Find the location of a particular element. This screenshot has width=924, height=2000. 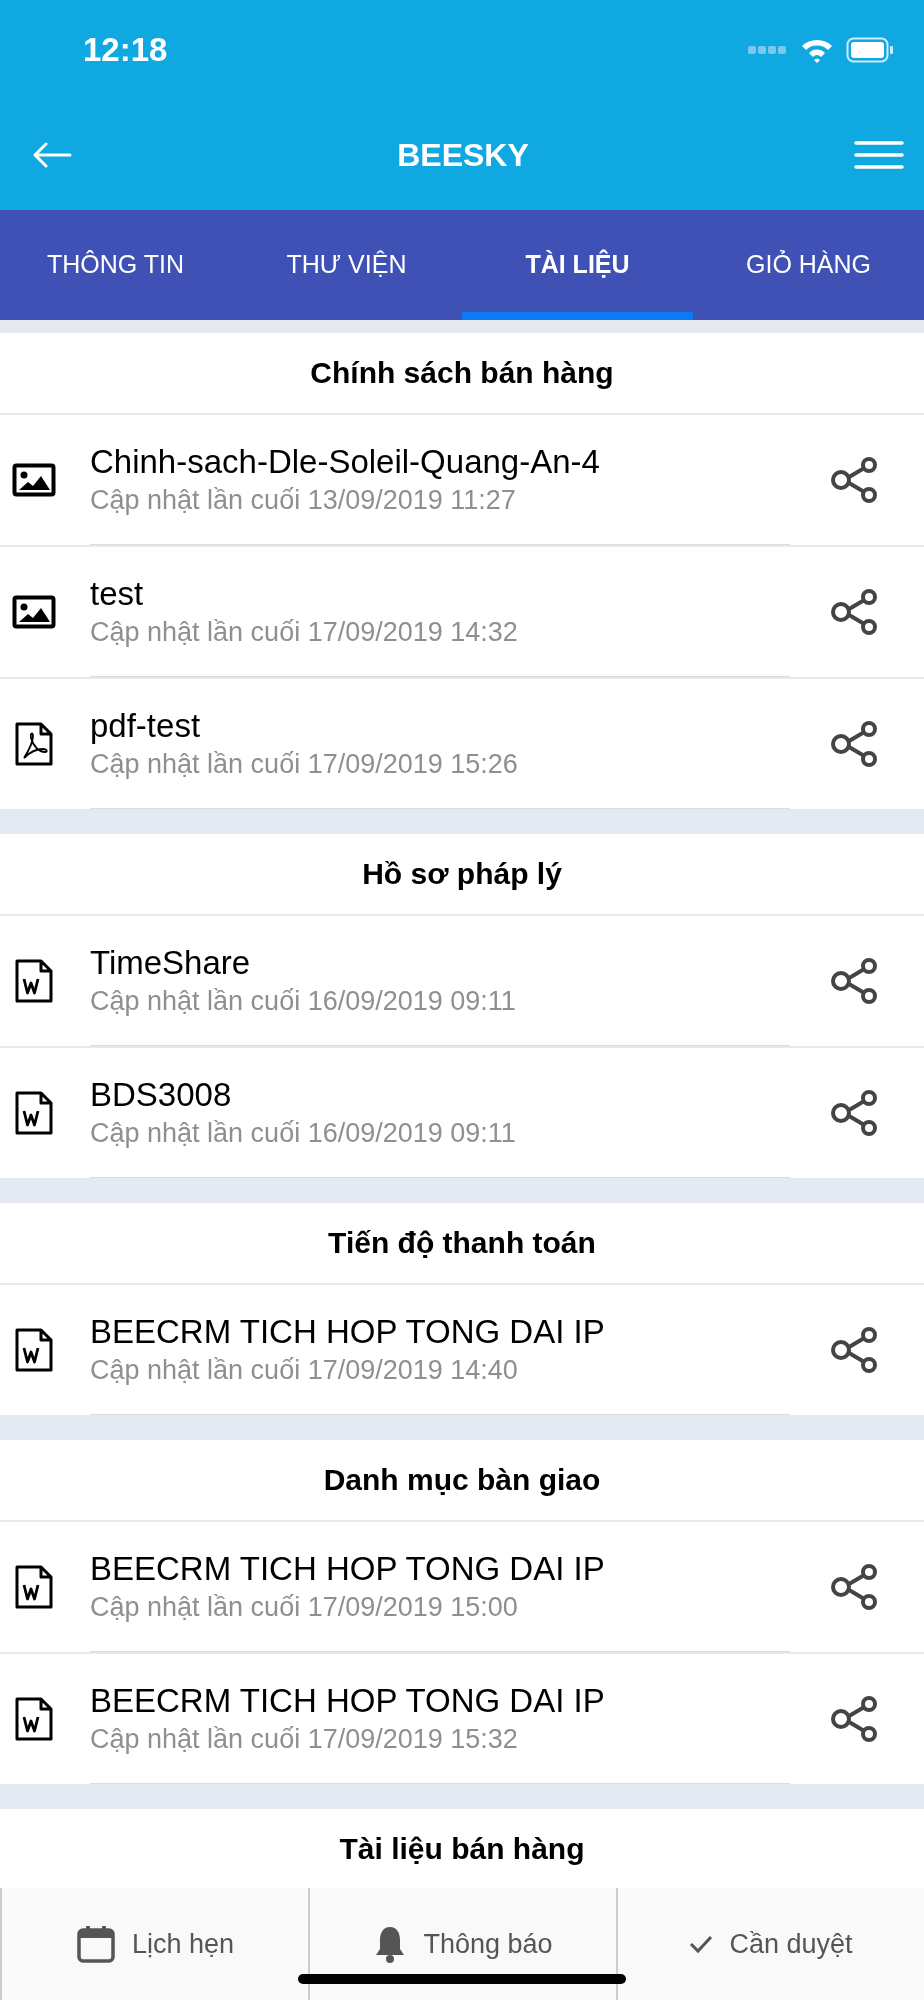

tab: THÔNG TIN is located at coordinates (115, 265).